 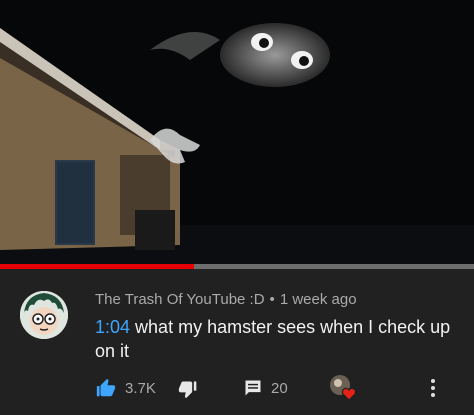 I want to click on like-count: 3.7K, so click(x=140, y=388).